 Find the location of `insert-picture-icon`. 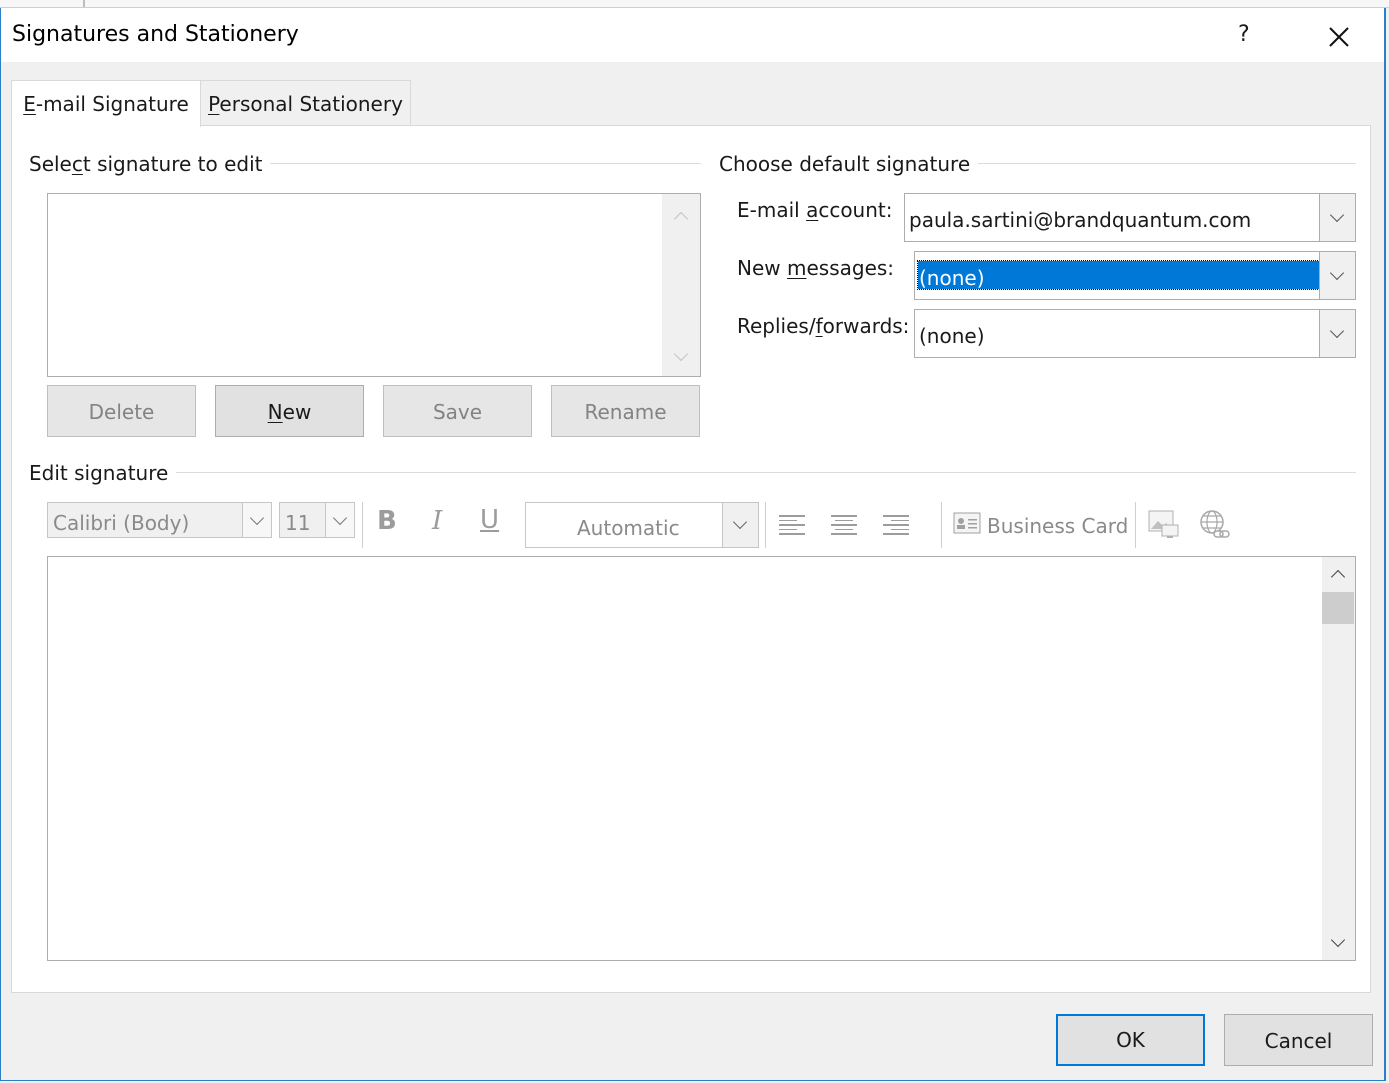

insert-picture-icon is located at coordinates (1164, 527).